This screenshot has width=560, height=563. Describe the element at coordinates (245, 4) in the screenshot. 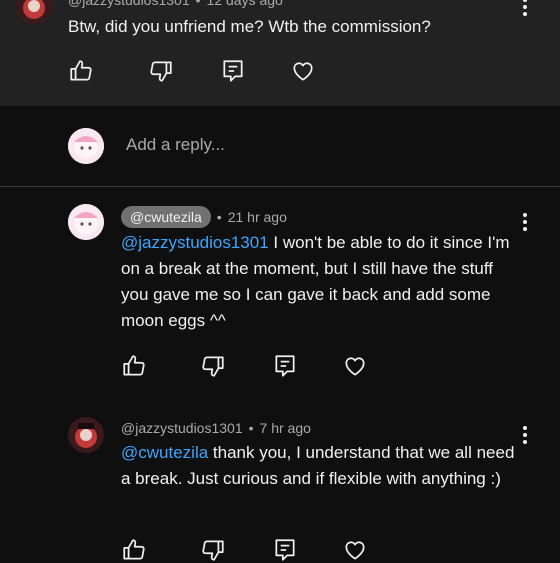

I see `comment-time: 12 days ago` at that location.